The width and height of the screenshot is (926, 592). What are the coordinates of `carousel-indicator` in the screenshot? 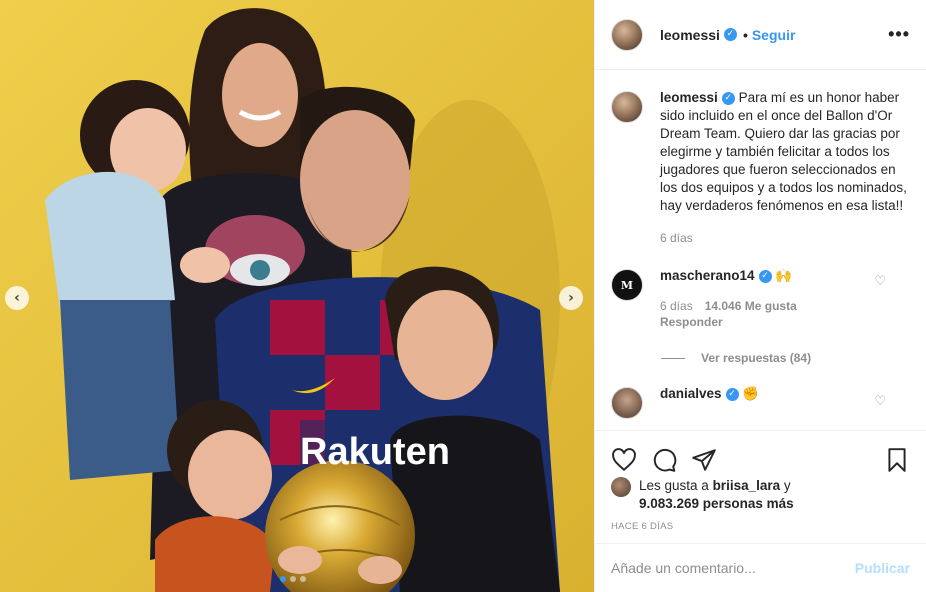 It's located at (293, 579).